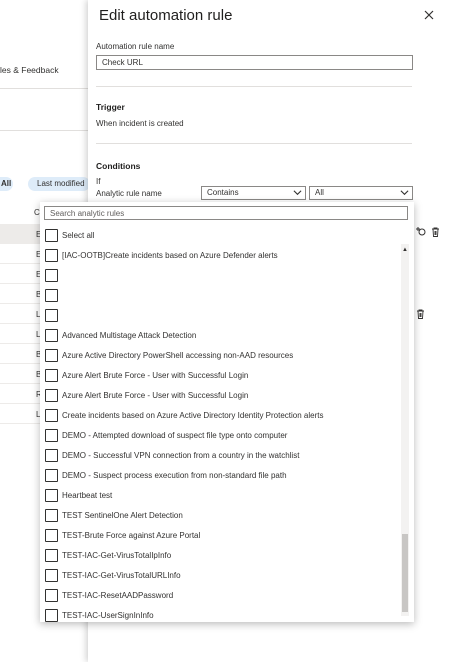 The width and height of the screenshot is (450, 662). What do you see at coordinates (140, 123) in the screenshot?
I see `trigger-value: When incident is created` at bounding box center [140, 123].